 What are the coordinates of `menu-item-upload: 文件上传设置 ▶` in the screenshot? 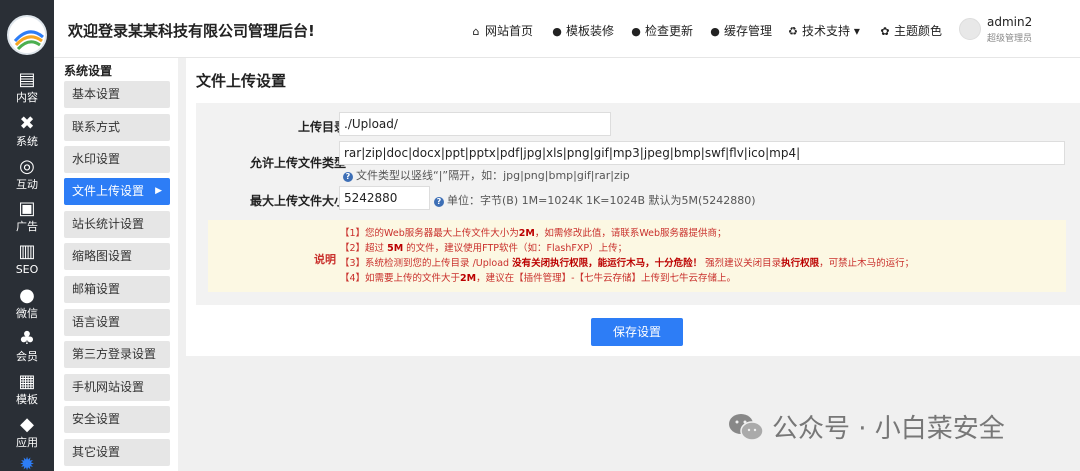 It's located at (117, 191).